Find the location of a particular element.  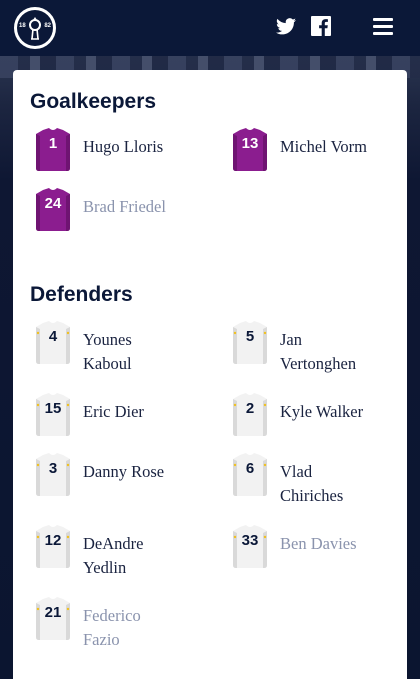

outfield-shirt-icon: 21 is located at coordinates (53, 619).